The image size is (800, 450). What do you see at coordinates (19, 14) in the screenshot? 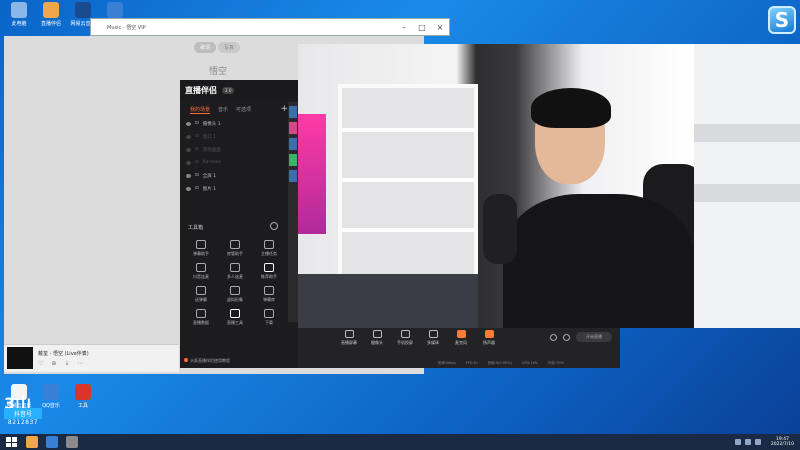
I see `desktop-icon: 此电脑` at bounding box center [19, 14].